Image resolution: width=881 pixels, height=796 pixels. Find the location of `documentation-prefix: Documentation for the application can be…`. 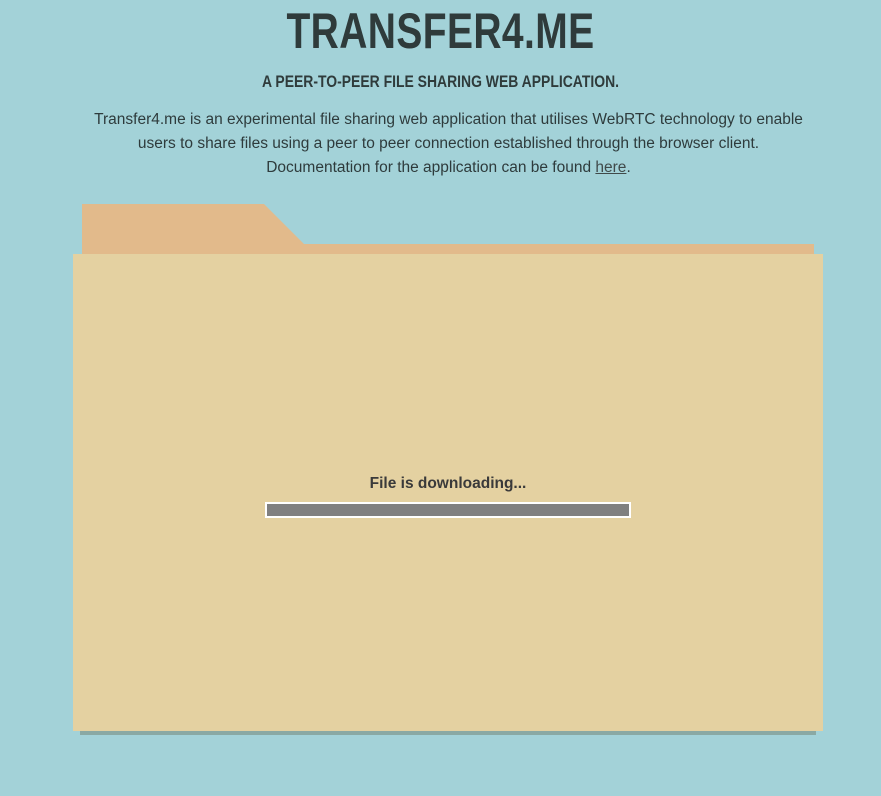

documentation-prefix: Documentation for the application can be… is located at coordinates (429, 167).